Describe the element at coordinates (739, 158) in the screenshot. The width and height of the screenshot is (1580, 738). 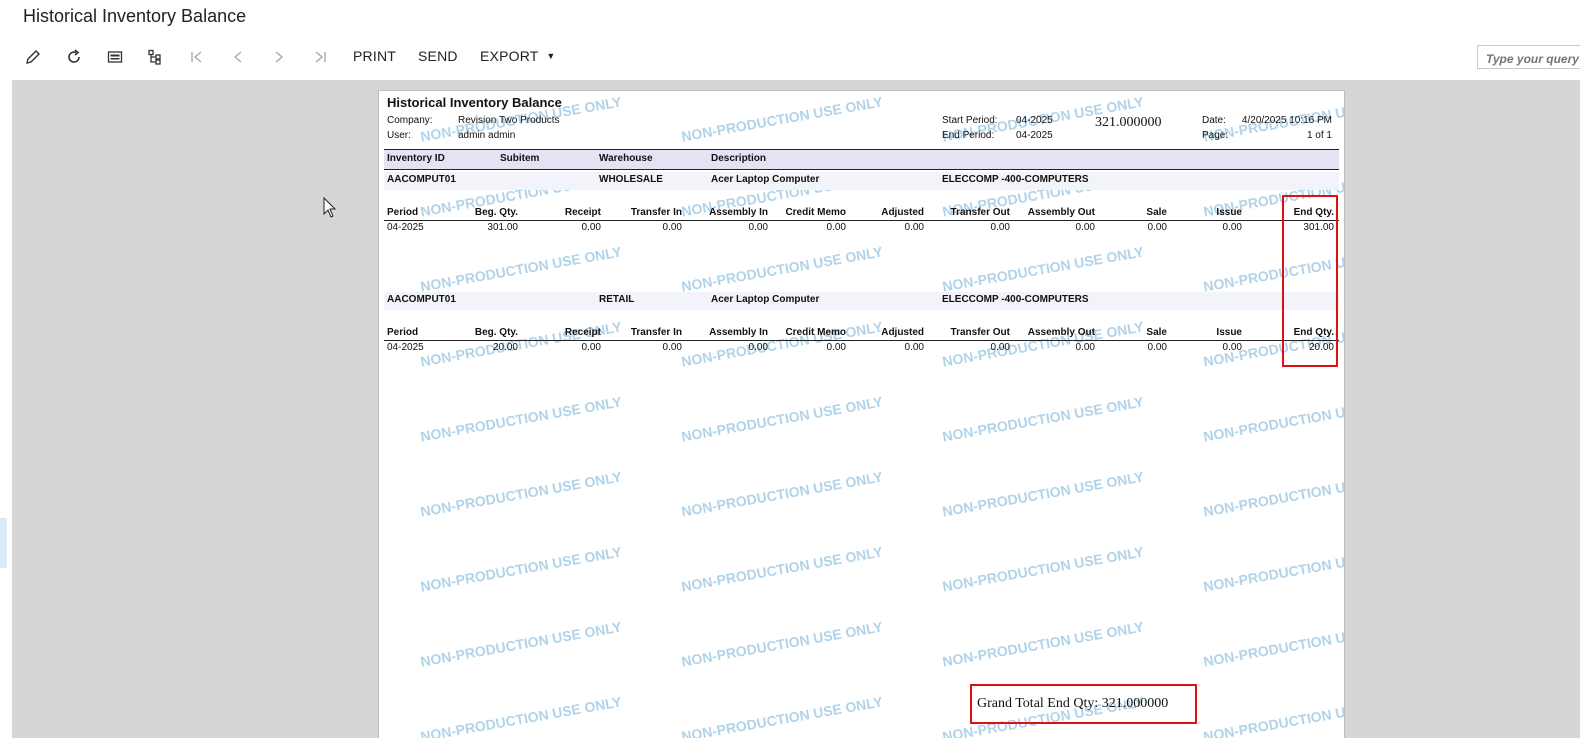
I see `header-col-label: Description` at that location.